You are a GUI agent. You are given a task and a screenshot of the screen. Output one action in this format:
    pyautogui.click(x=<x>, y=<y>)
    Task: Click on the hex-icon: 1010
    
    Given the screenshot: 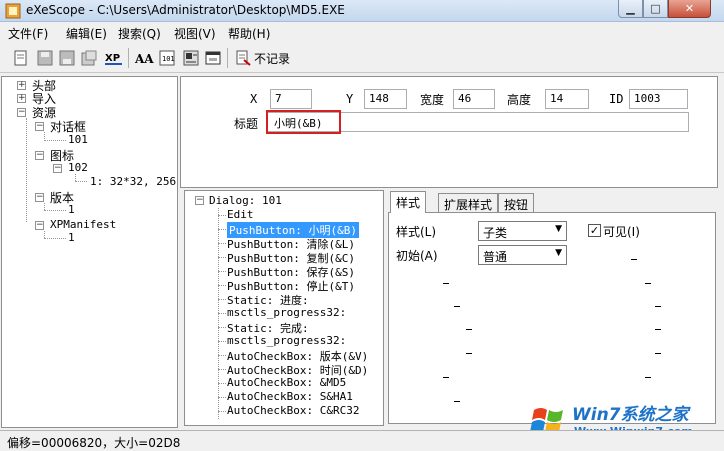 What is the action you would take?
    pyautogui.click(x=167, y=58)
    